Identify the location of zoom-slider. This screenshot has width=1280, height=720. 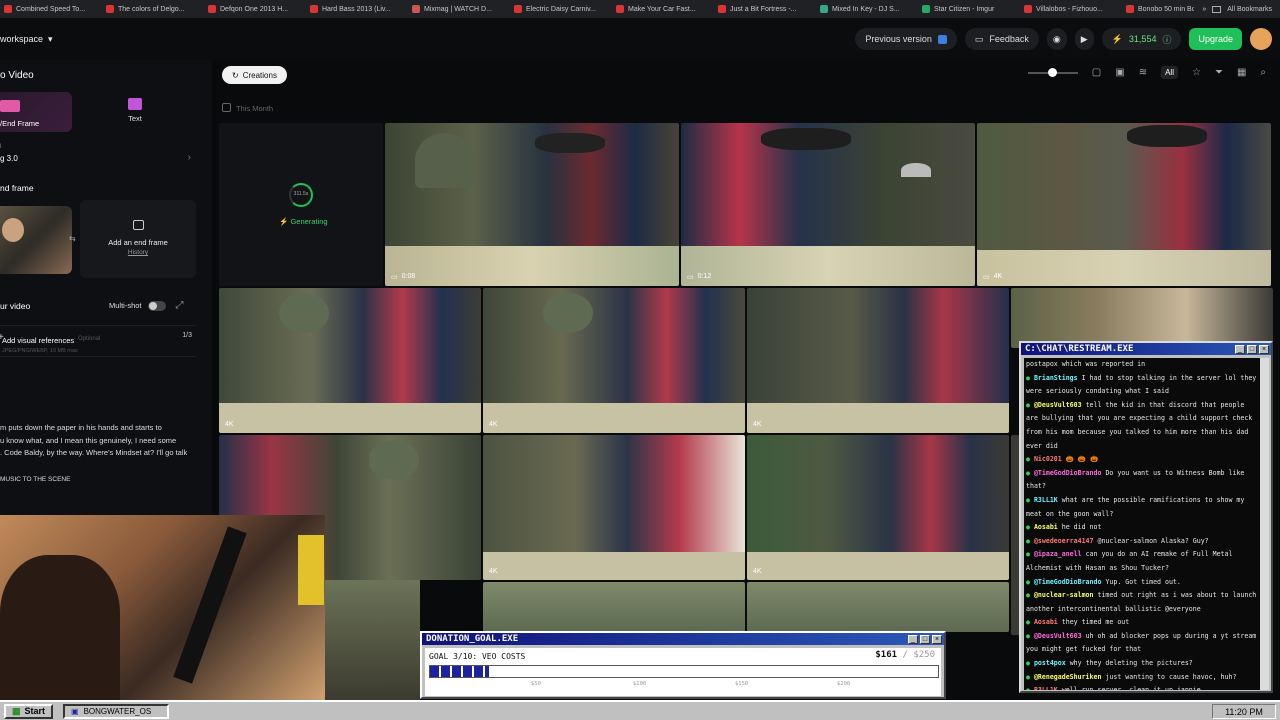
(1052, 72).